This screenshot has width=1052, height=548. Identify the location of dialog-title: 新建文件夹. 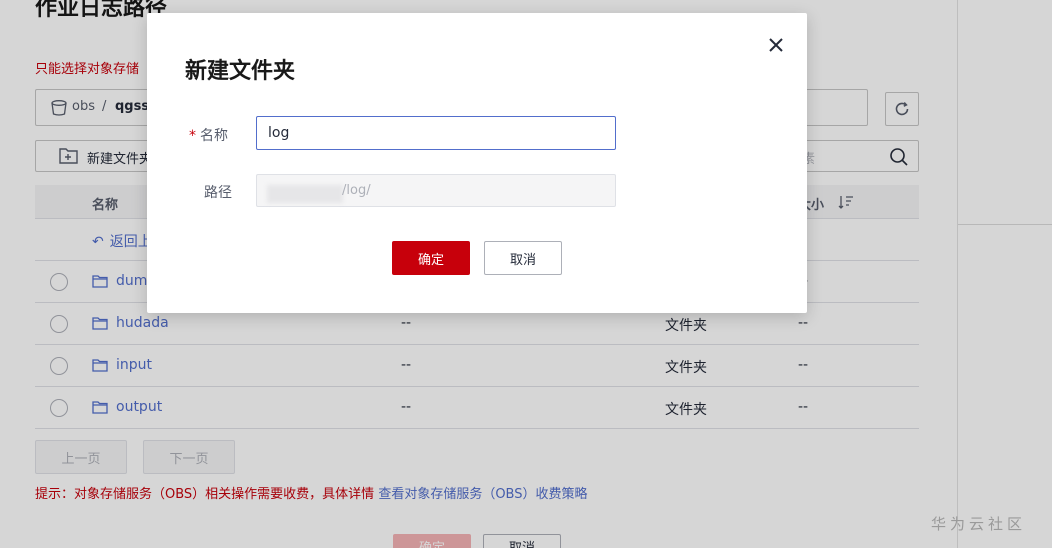
(240, 71).